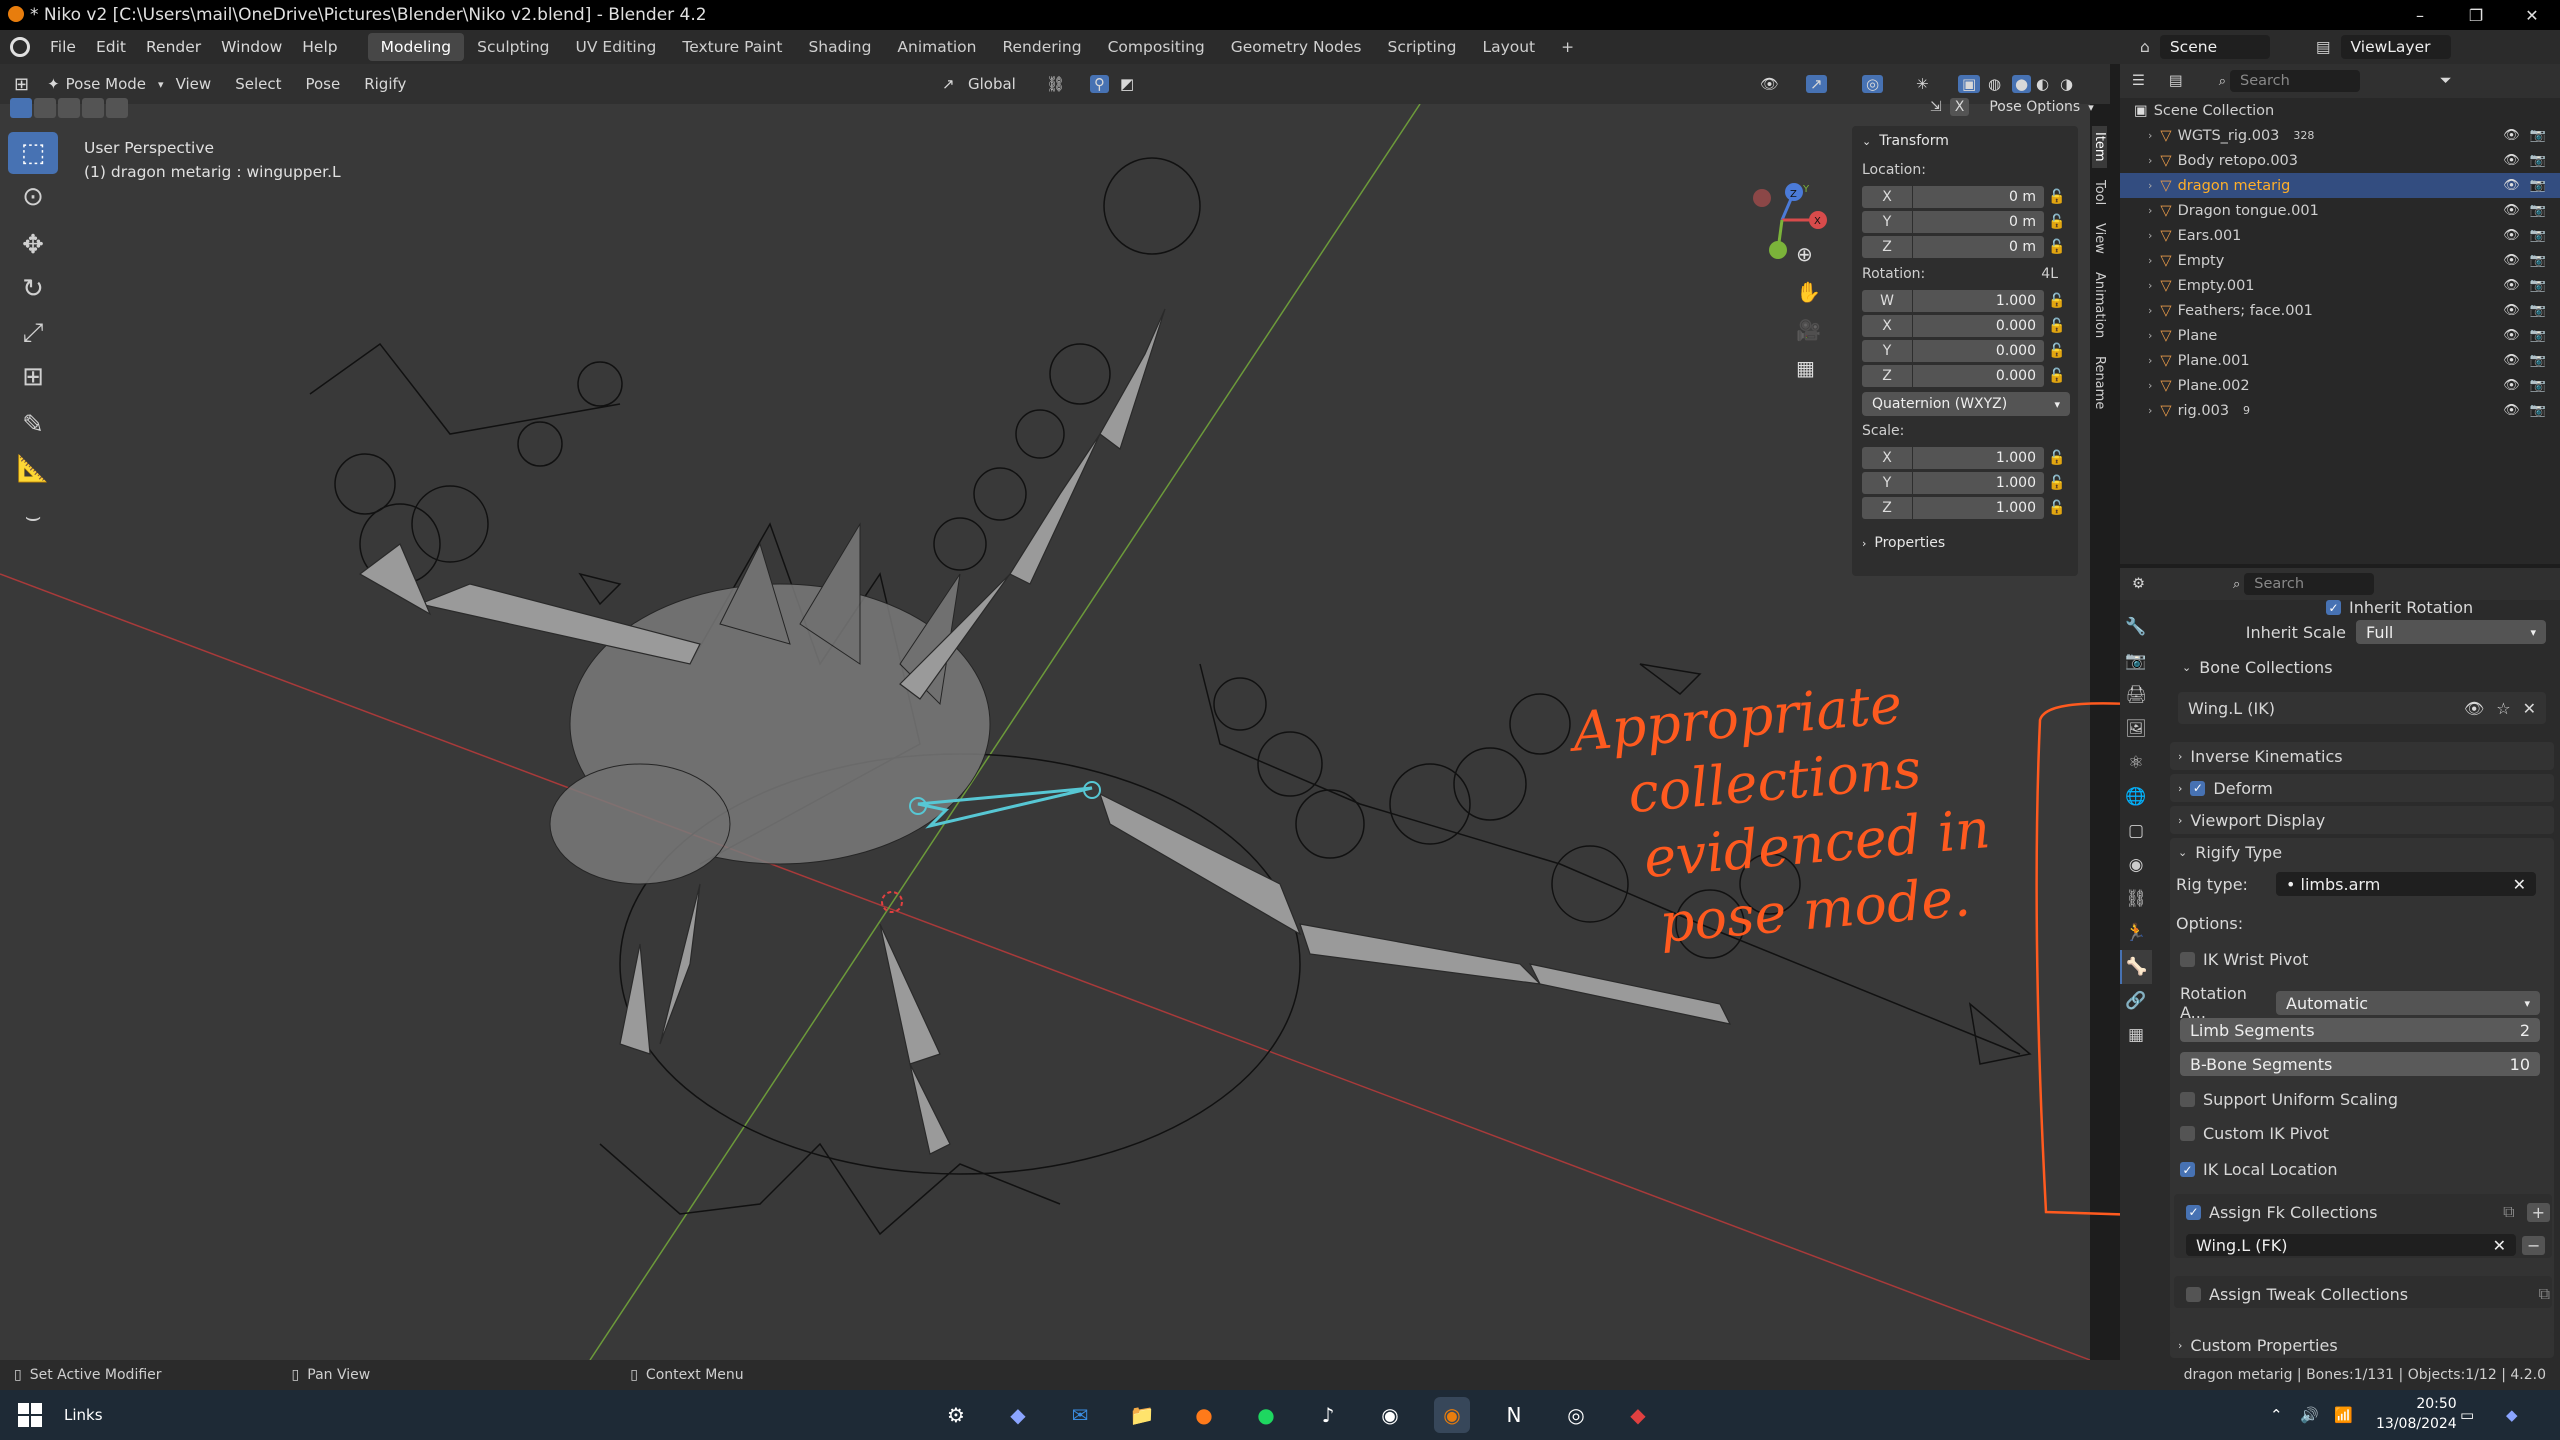  Describe the element at coordinates (2538, 1212) in the screenshot. I see `add-icon: +` at that location.